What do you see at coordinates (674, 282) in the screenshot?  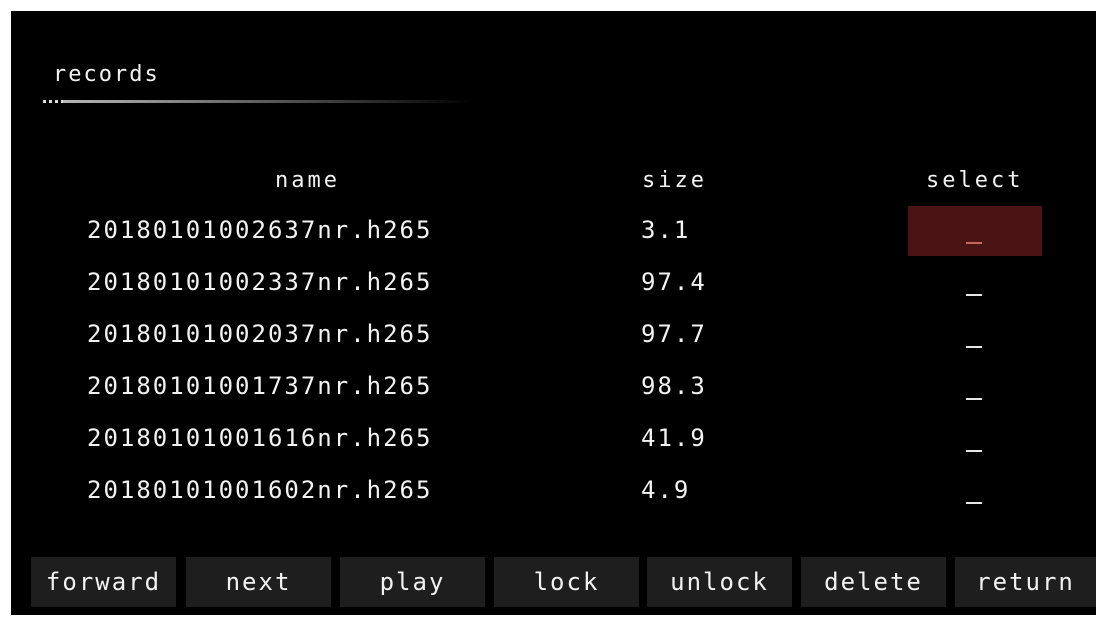 I see `file-size: 97.4` at bounding box center [674, 282].